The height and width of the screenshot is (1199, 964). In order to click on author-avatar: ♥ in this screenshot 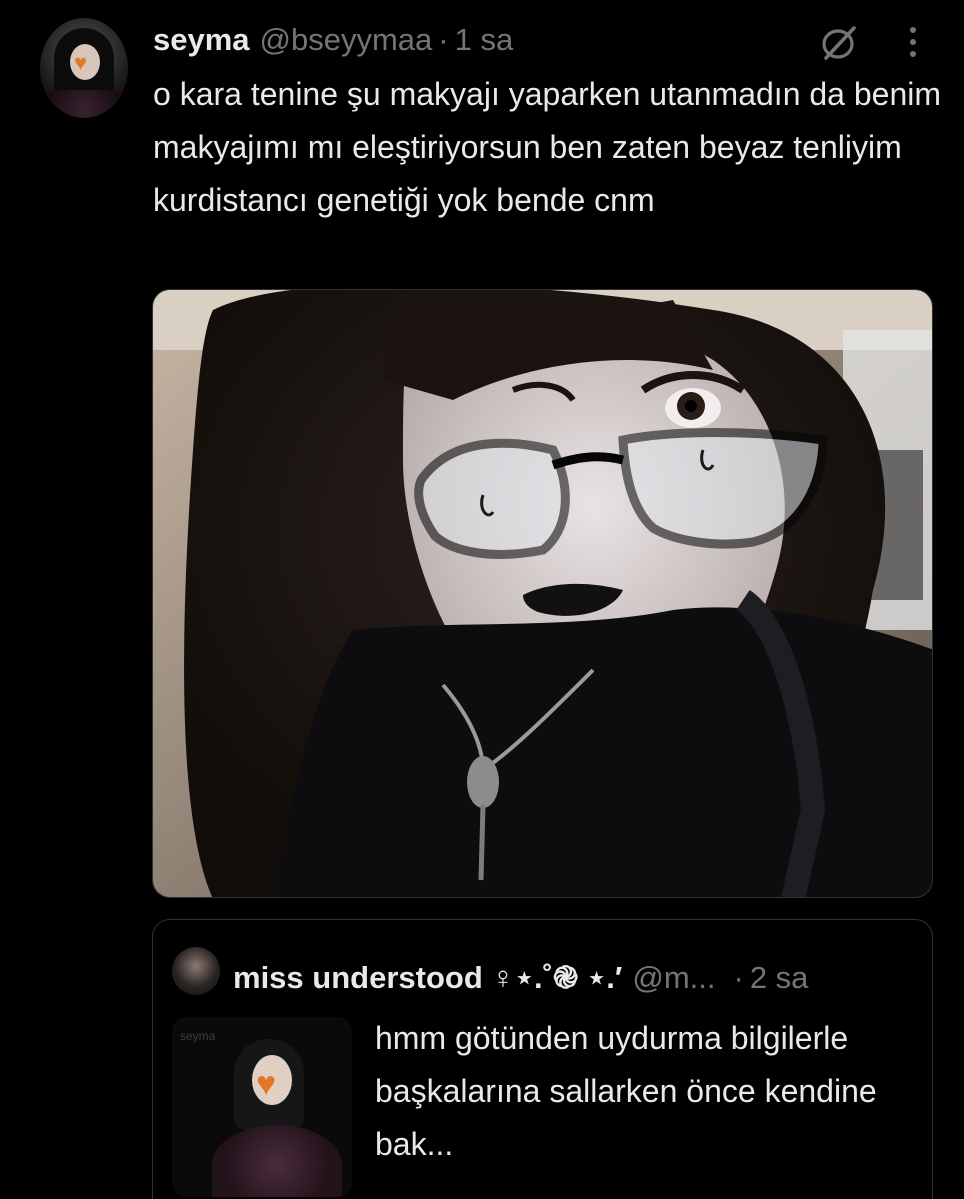, I will do `click(84, 68)`.